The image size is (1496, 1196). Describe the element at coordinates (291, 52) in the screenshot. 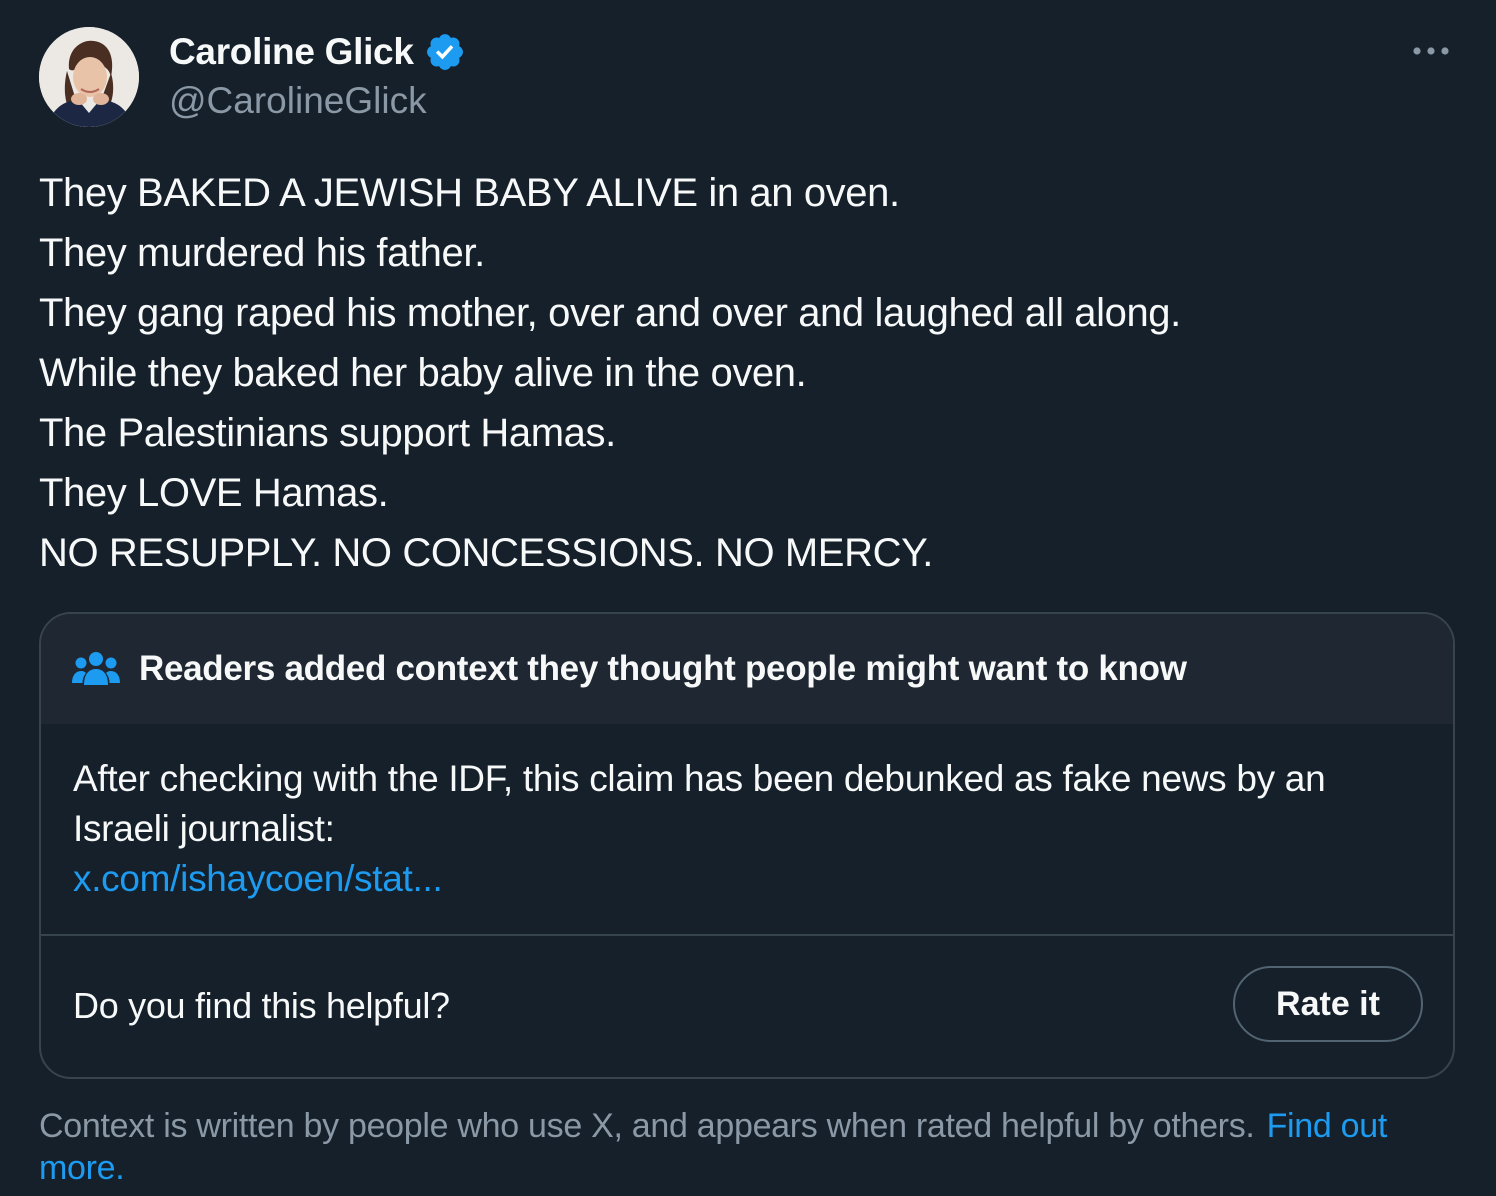

I see `display-name: Caroline Glick` at that location.